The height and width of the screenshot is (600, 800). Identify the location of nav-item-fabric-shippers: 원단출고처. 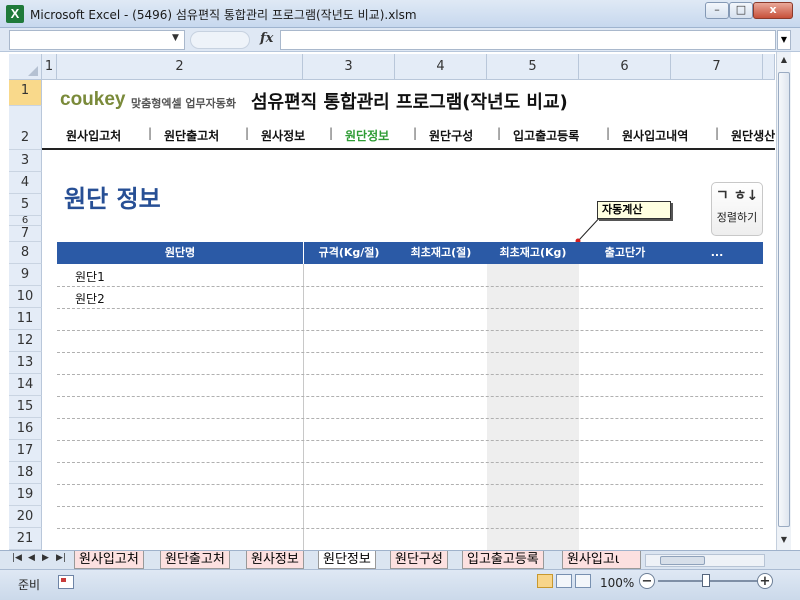
(191, 135).